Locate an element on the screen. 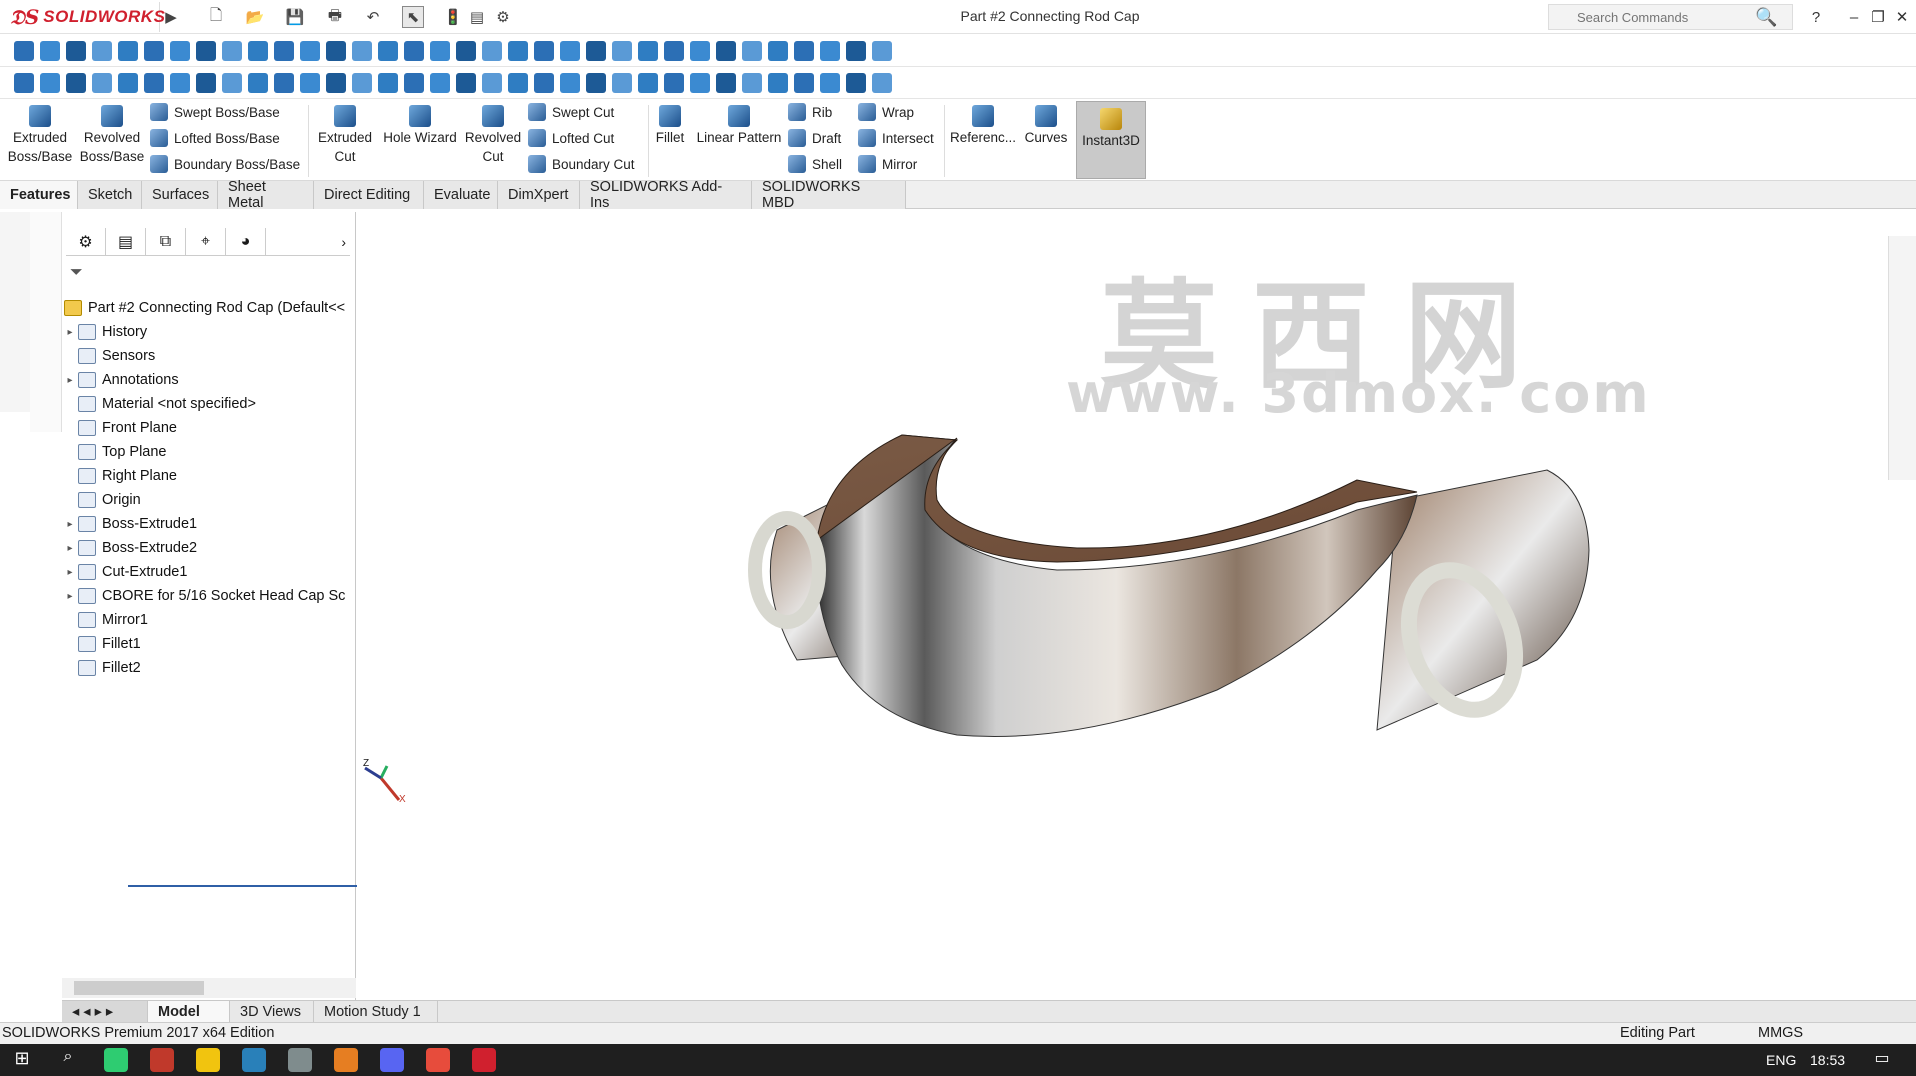 Image resolution: width=1916 pixels, height=1076 pixels. search-box: 🔍 is located at coordinates (1670, 17).